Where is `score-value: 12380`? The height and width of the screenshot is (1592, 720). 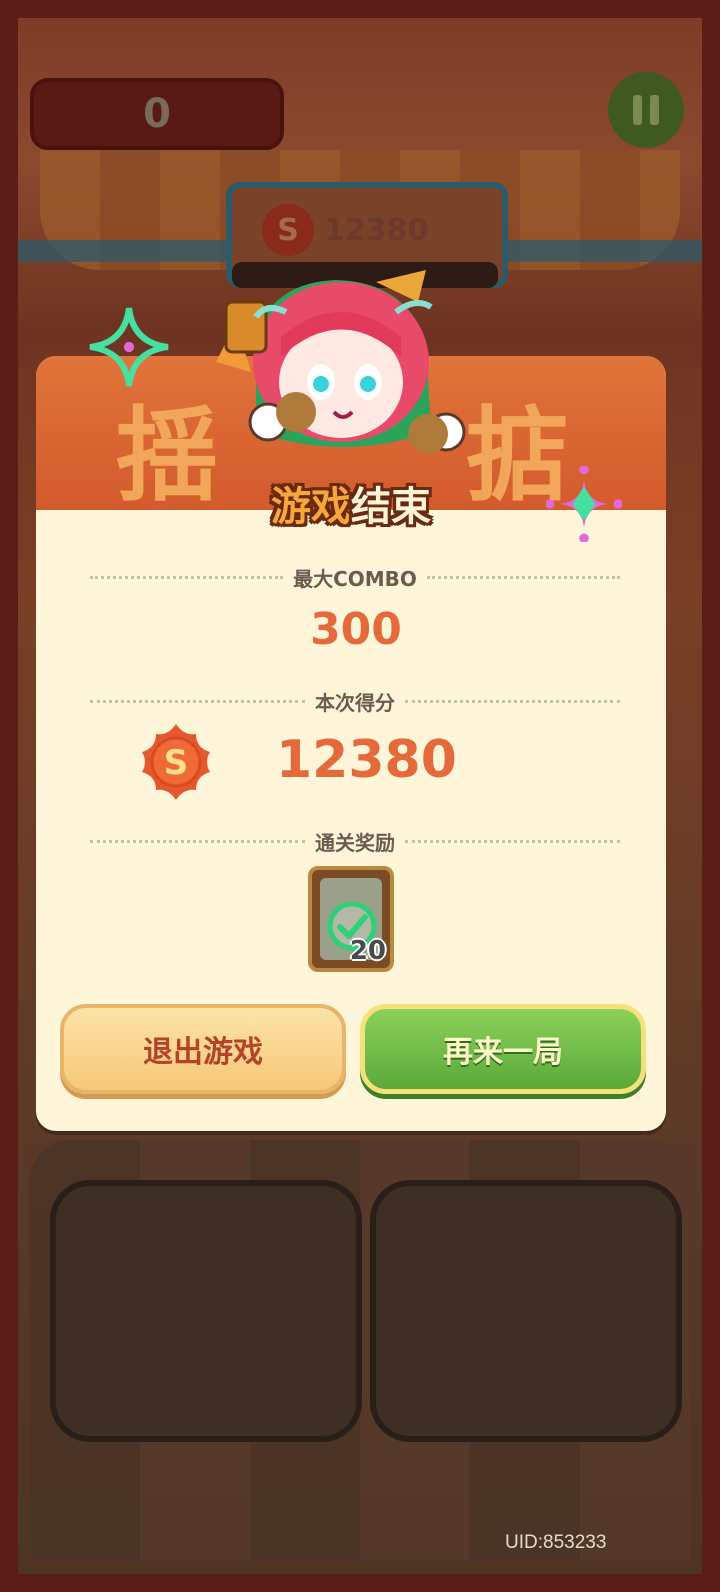
score-value: 12380 is located at coordinates (366, 760).